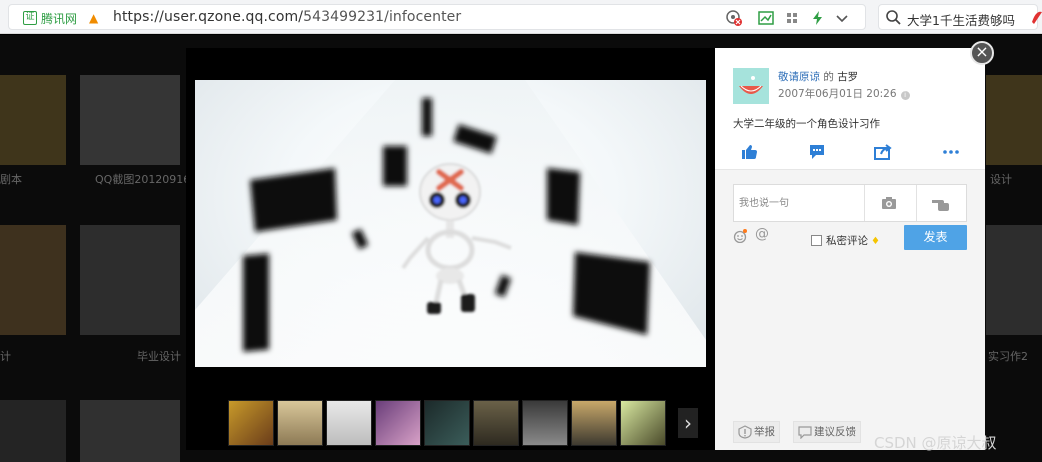 The height and width of the screenshot is (462, 1042). I want to click on upload-time: 2007年06月01日 20:26 i, so click(844, 93).